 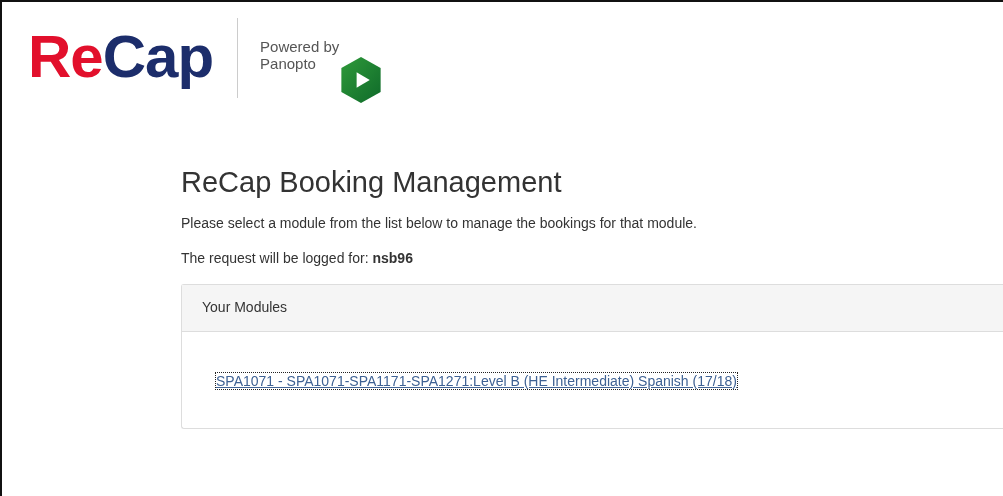 What do you see at coordinates (476, 381) in the screenshot?
I see `module-link: SPA1071 - SPA1071-SPA1171-SPA1271:Level B (HE Intermediate) Spanish (17/18)` at bounding box center [476, 381].